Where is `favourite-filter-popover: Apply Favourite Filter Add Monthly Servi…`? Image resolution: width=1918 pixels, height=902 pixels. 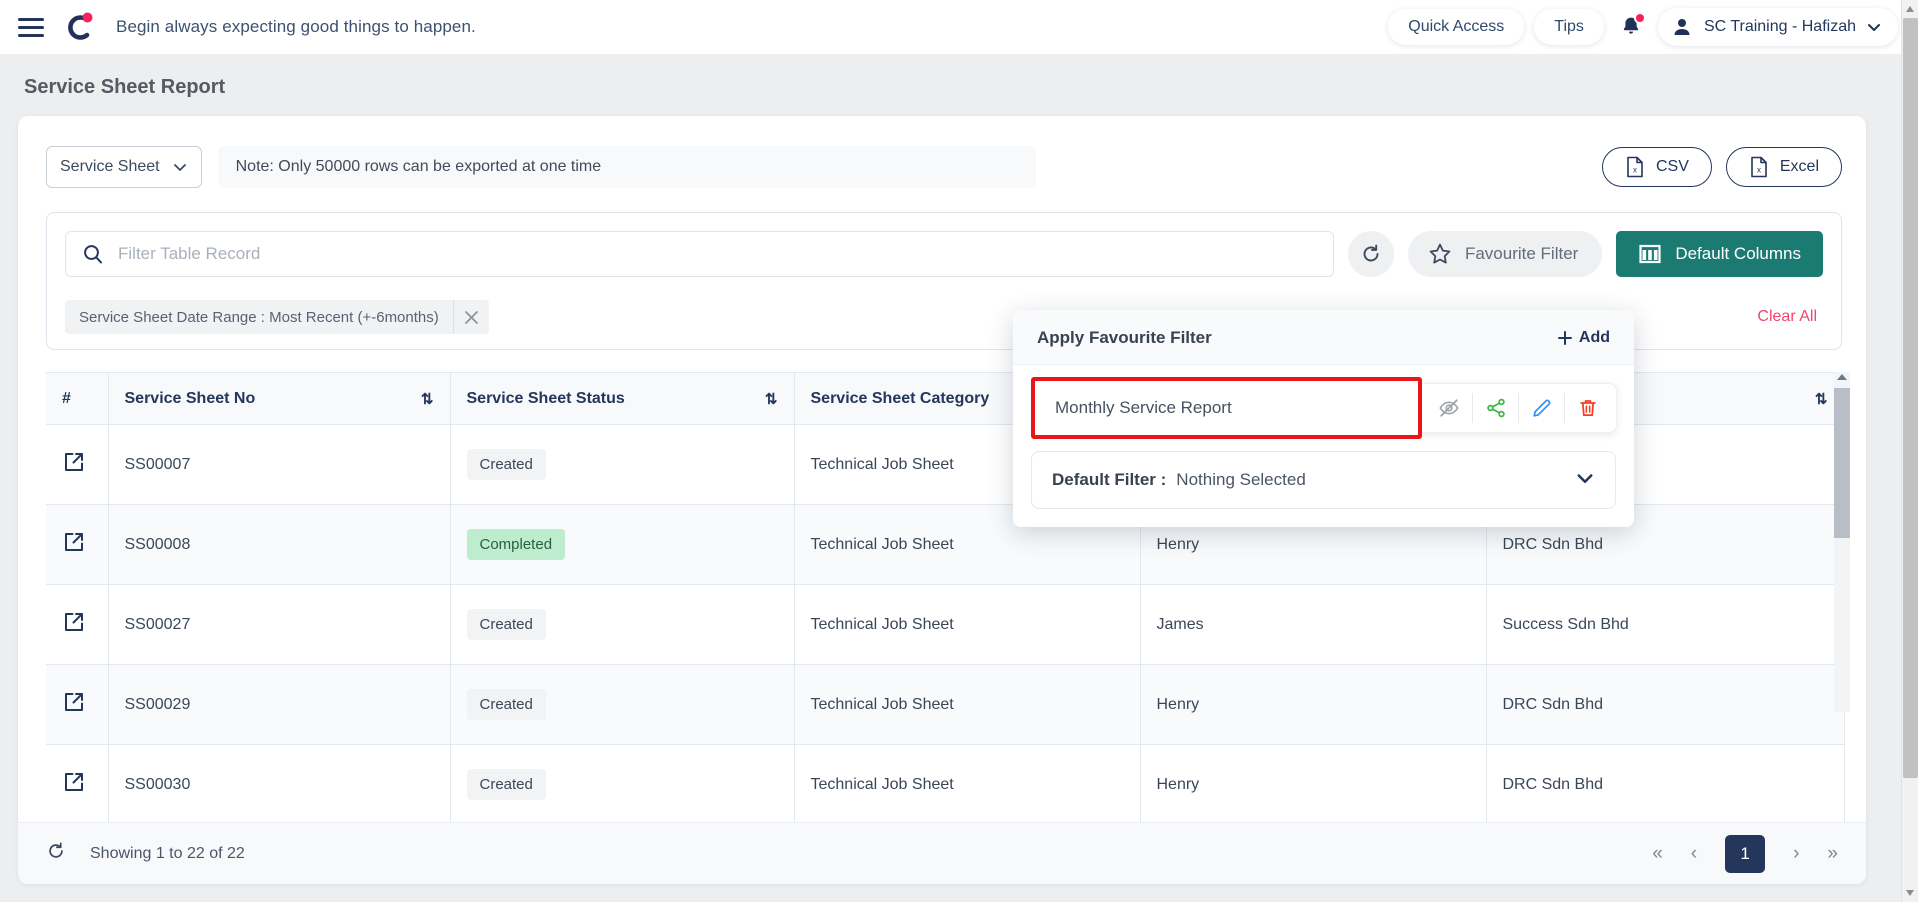 favourite-filter-popover: Apply Favourite Filter Add Monthly Servi… is located at coordinates (1323, 418).